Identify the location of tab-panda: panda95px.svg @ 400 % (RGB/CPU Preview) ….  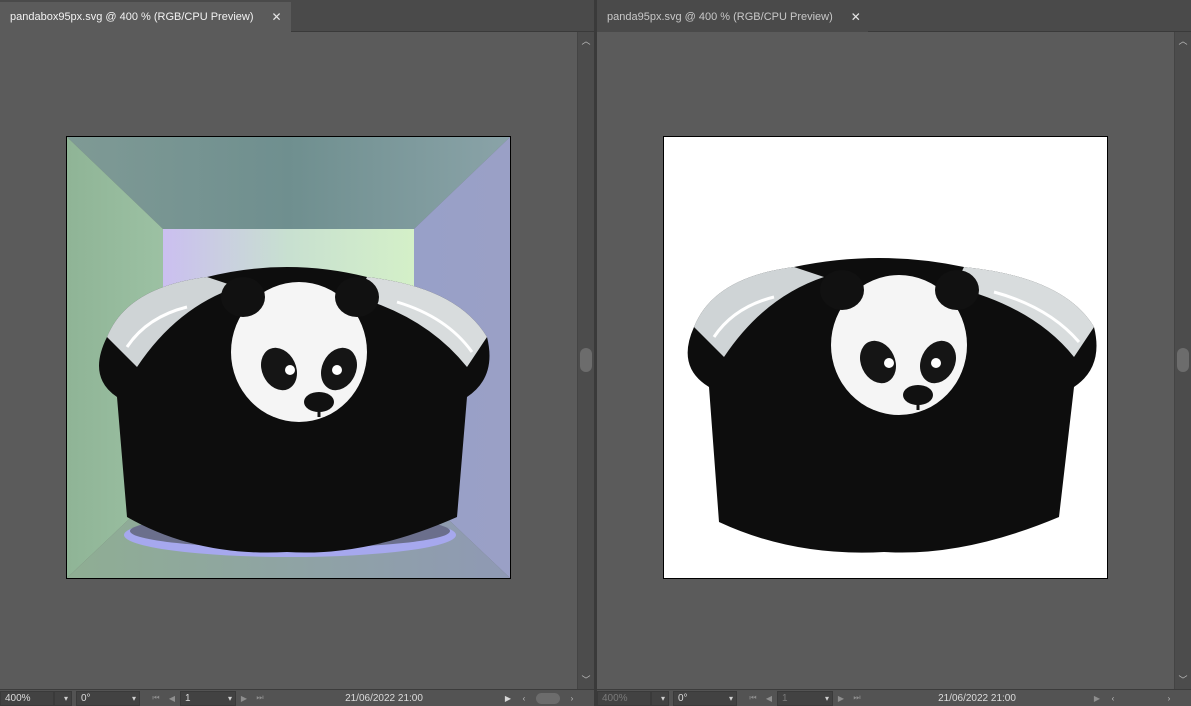
(732, 17).